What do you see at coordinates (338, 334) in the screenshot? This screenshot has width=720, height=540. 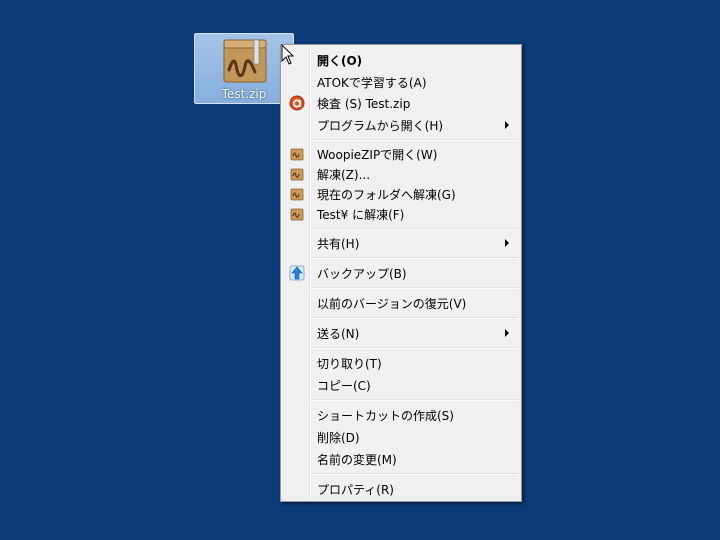 I see `menu-item-label: 送る(N)` at bounding box center [338, 334].